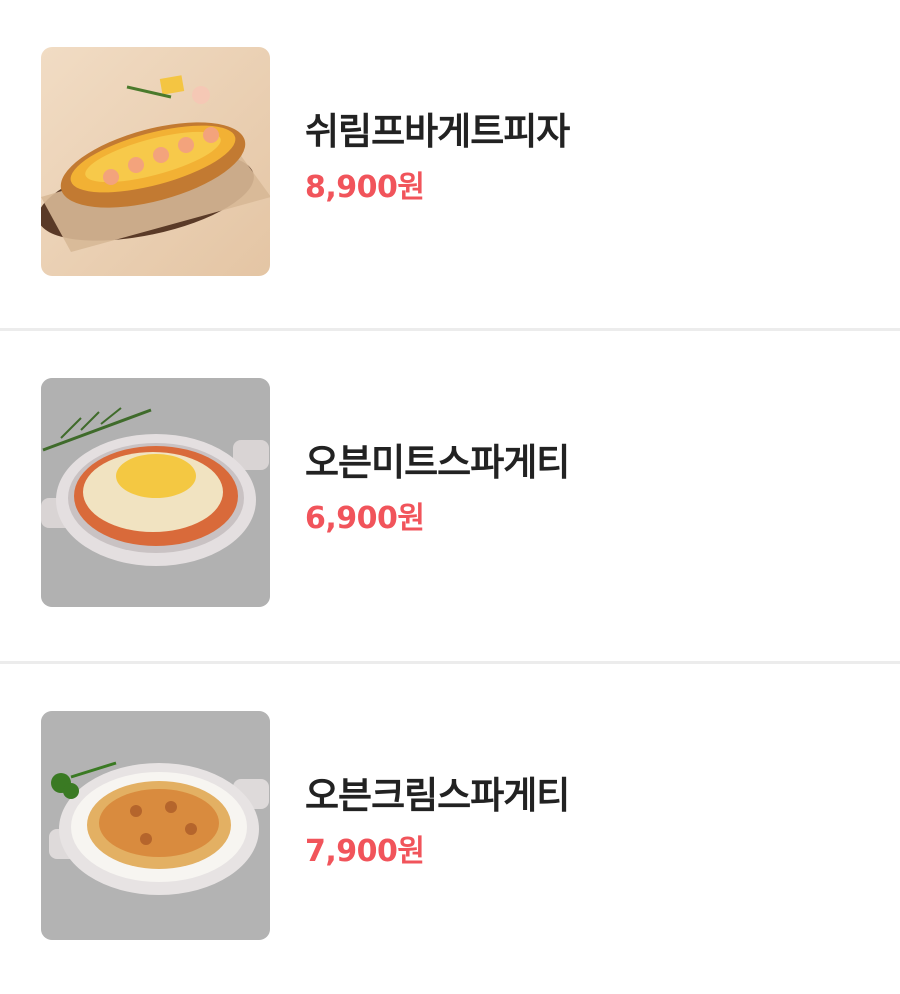 The image size is (900, 994). What do you see at coordinates (365, 851) in the screenshot?
I see `menu-item-price: 7,900원` at bounding box center [365, 851].